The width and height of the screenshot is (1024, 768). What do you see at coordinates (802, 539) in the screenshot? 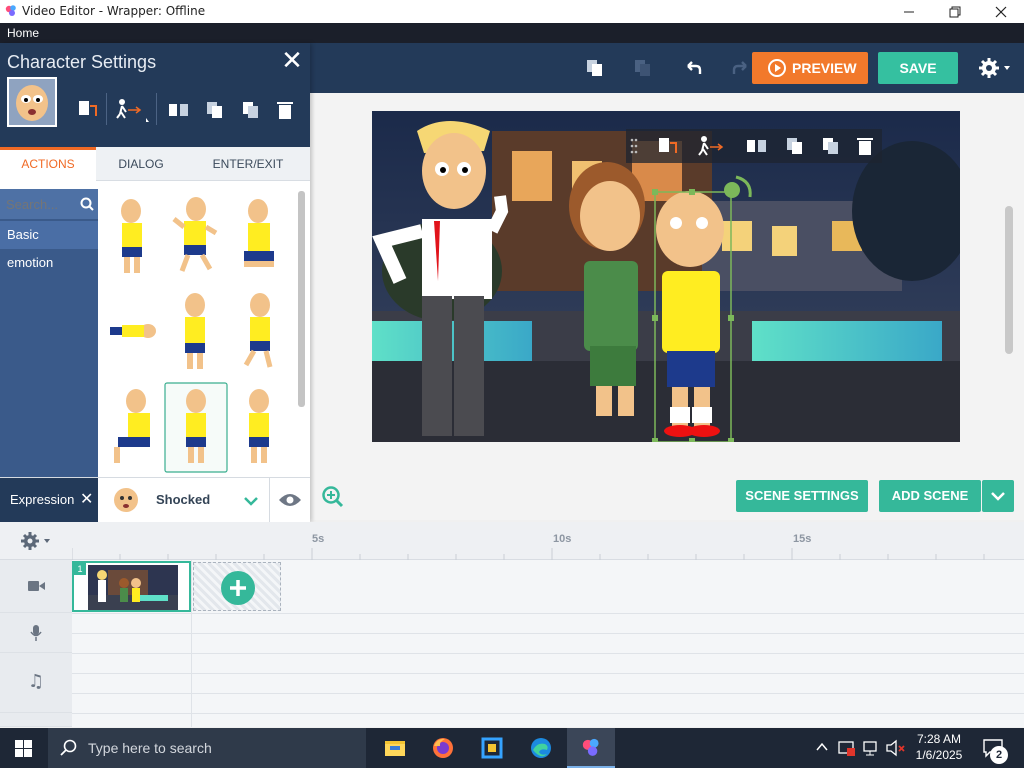
I see `timeline-tick-15s: 15s` at bounding box center [802, 539].